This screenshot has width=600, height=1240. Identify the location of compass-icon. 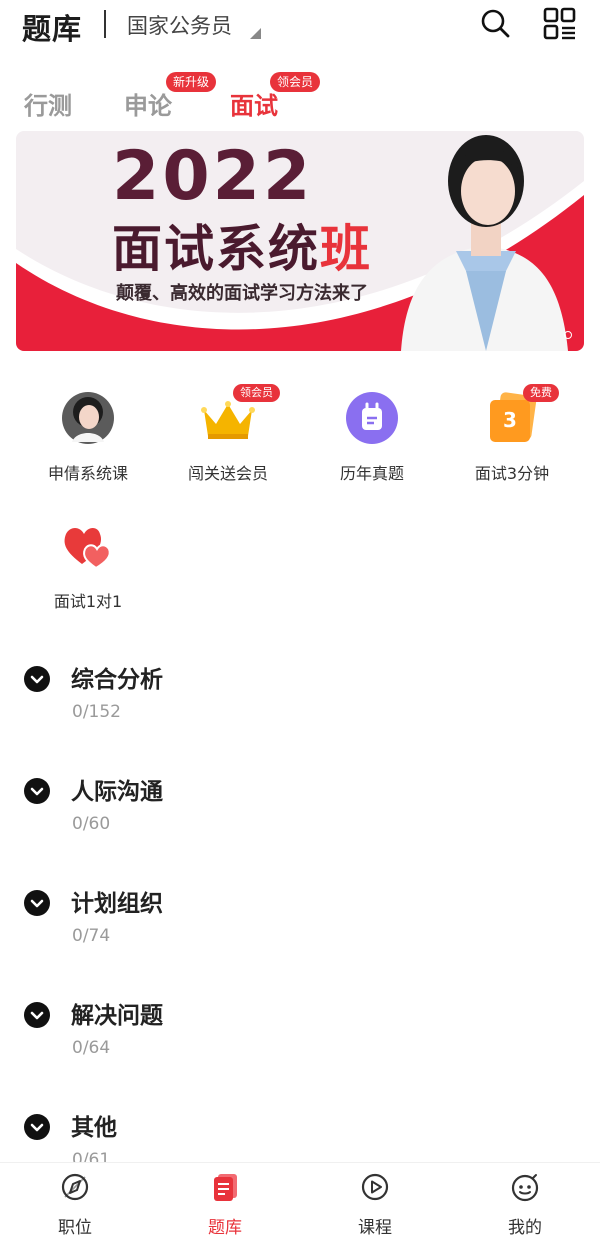
(75, 1187).